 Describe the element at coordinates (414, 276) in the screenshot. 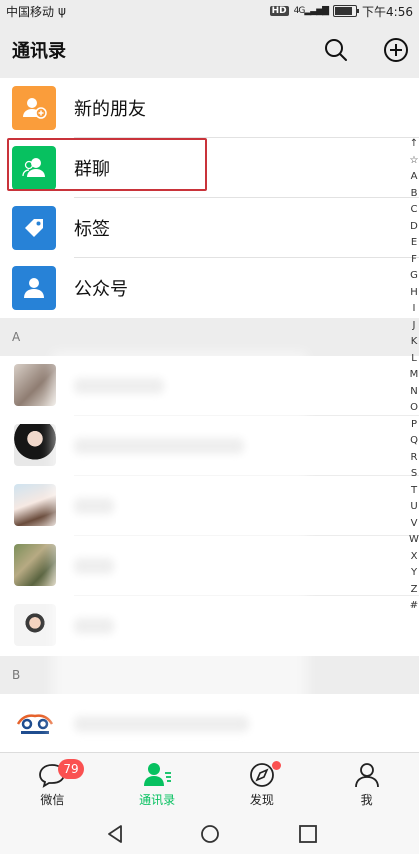

I see `index-letter: G` at that location.